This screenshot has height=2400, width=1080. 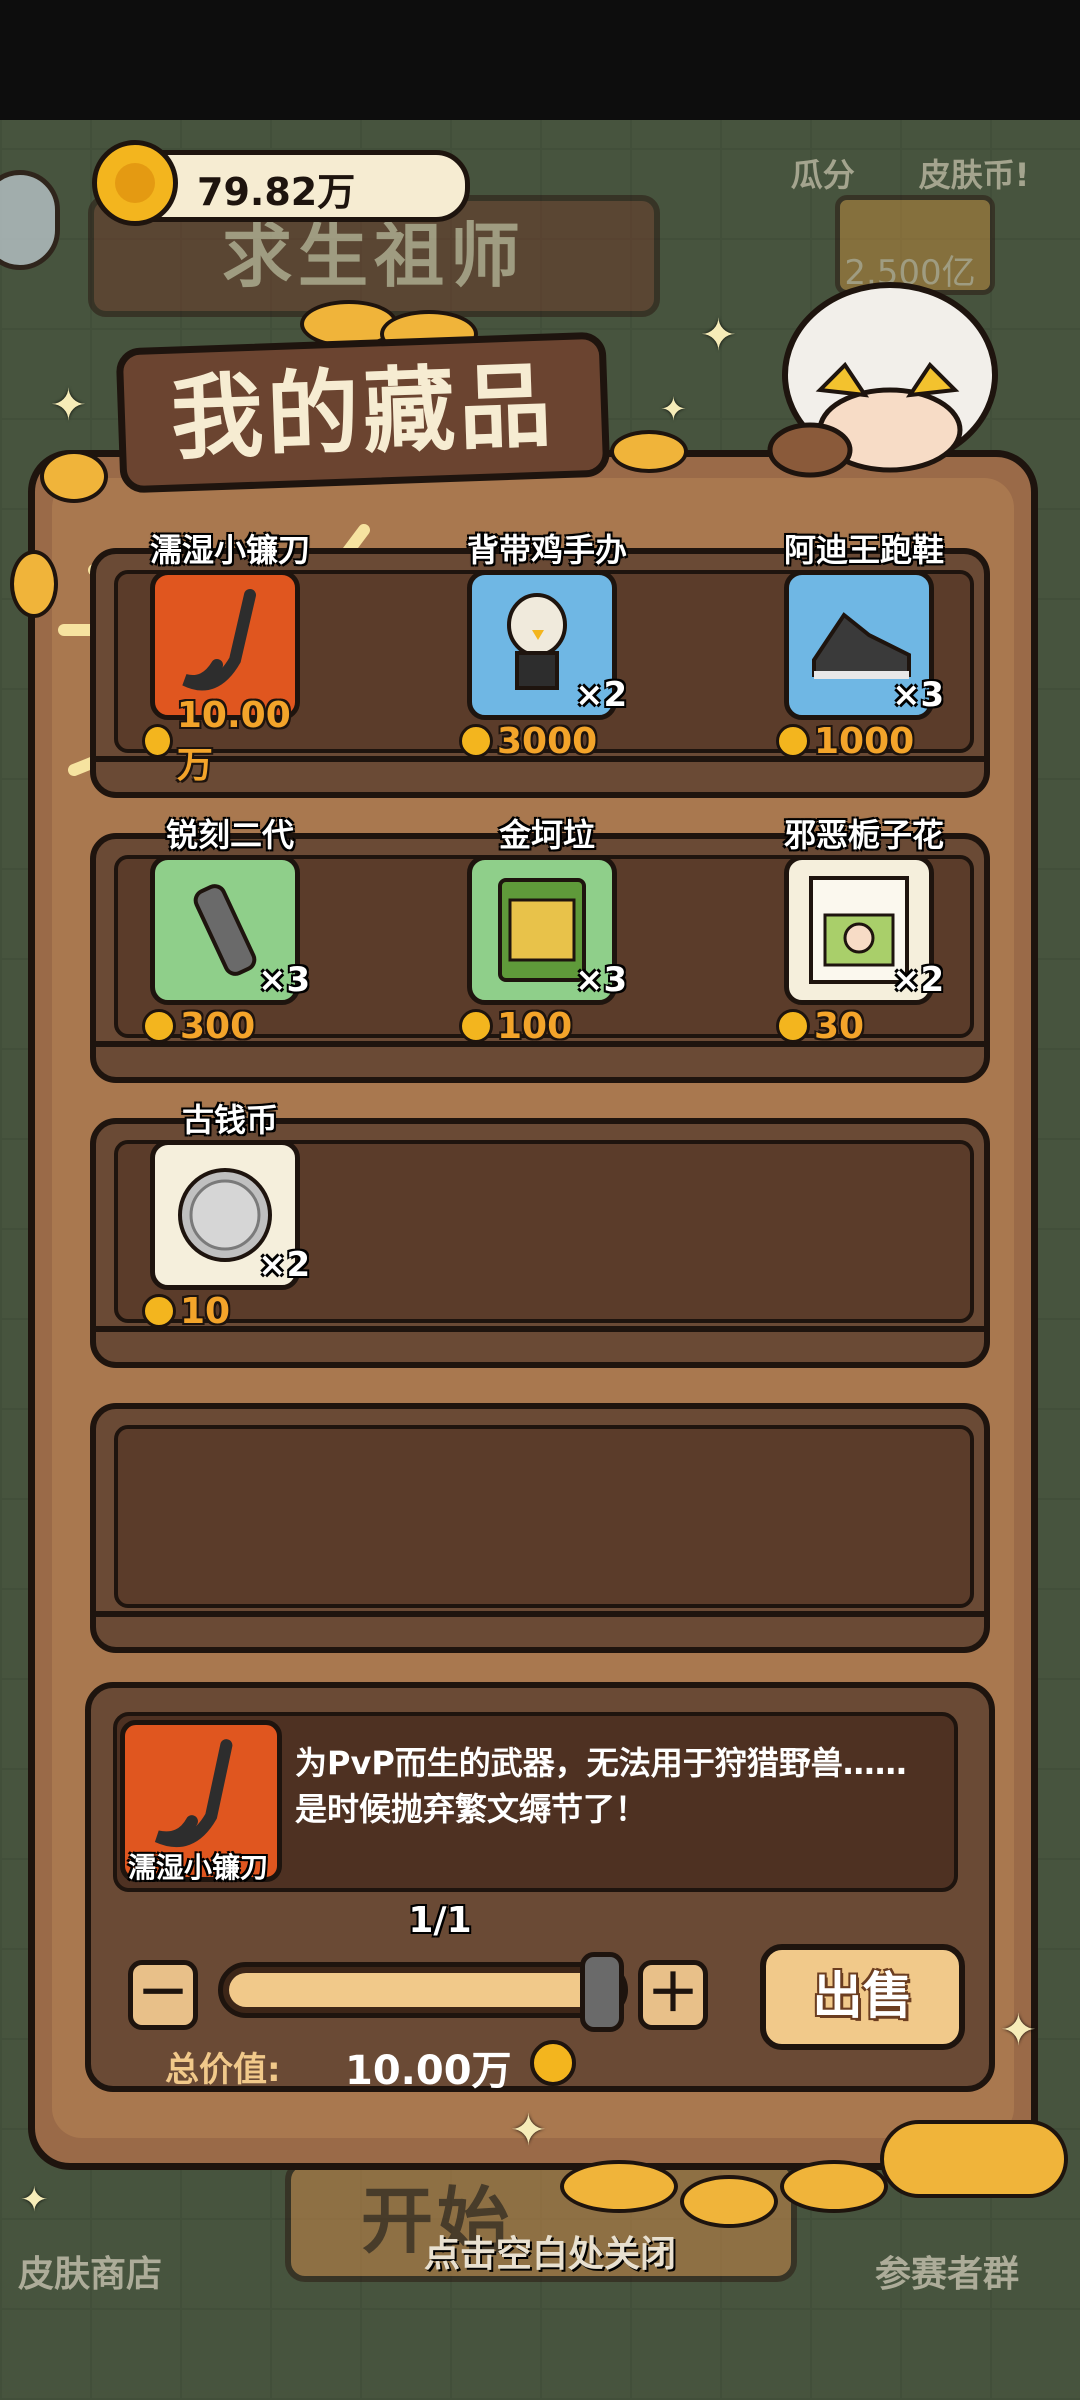 What do you see at coordinates (68, 405) in the screenshot?
I see `sparkle-icon: ✦` at bounding box center [68, 405].